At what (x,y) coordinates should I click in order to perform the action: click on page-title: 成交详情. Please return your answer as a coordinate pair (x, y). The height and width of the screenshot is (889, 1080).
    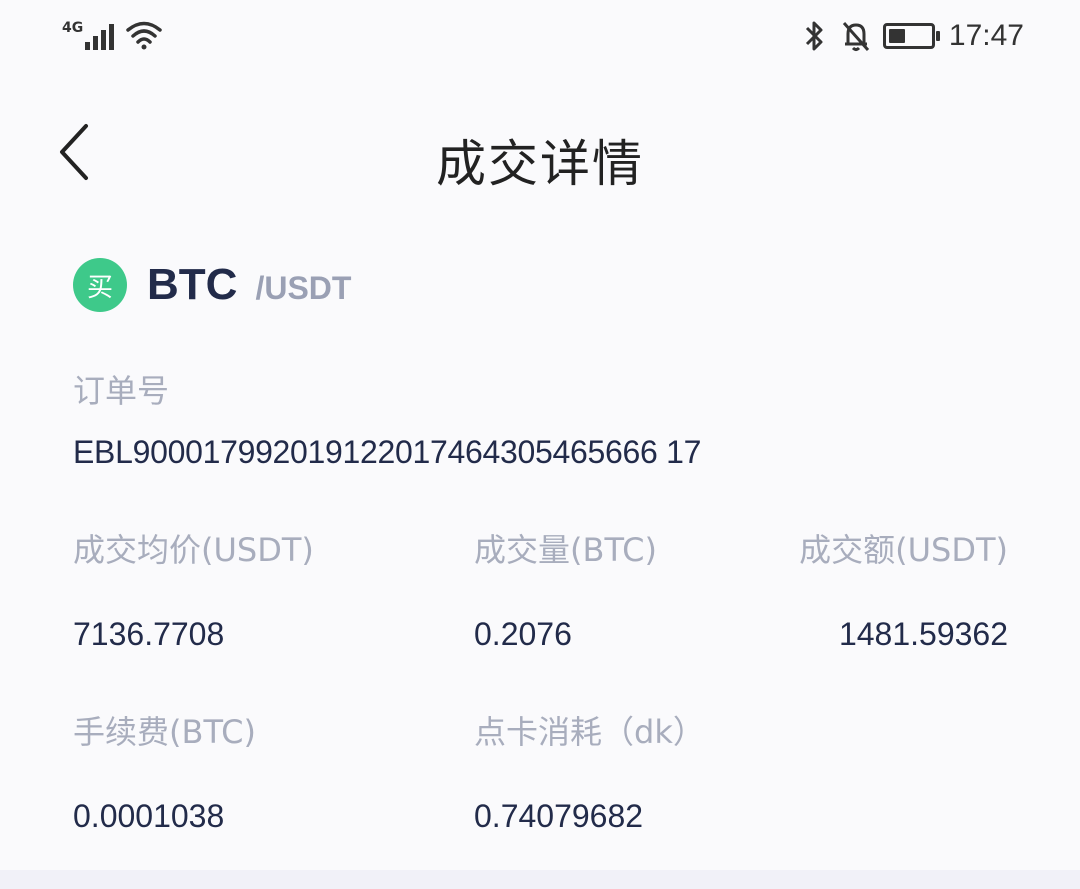
    Looking at the image, I should click on (540, 164).